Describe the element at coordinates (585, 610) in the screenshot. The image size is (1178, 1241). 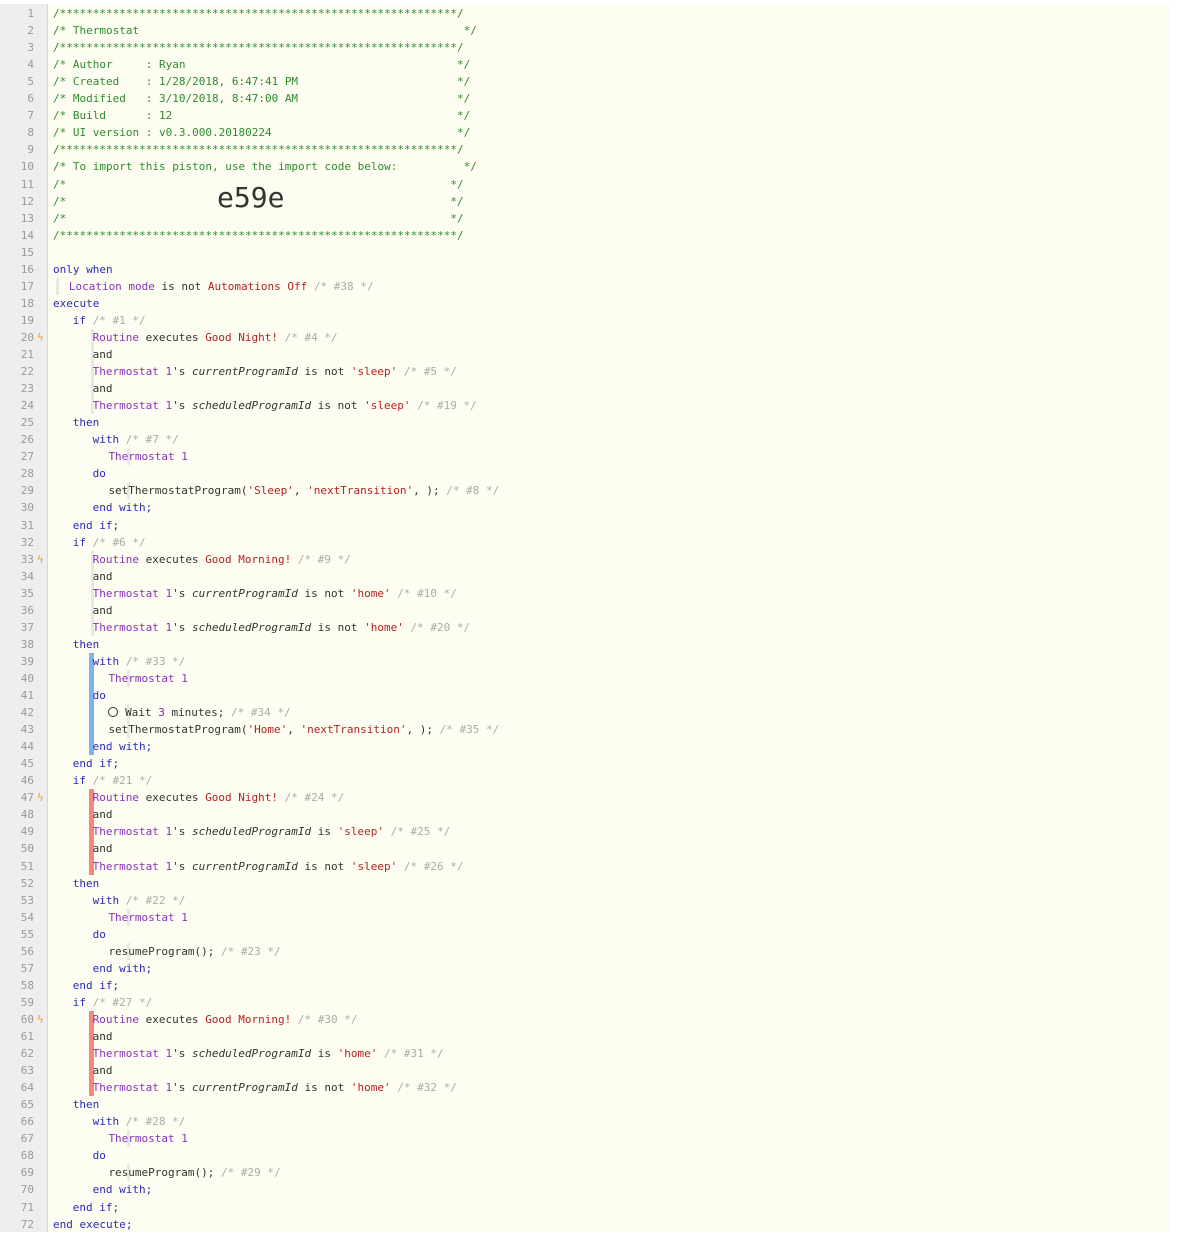
I see `code-line: 36 and` at that location.